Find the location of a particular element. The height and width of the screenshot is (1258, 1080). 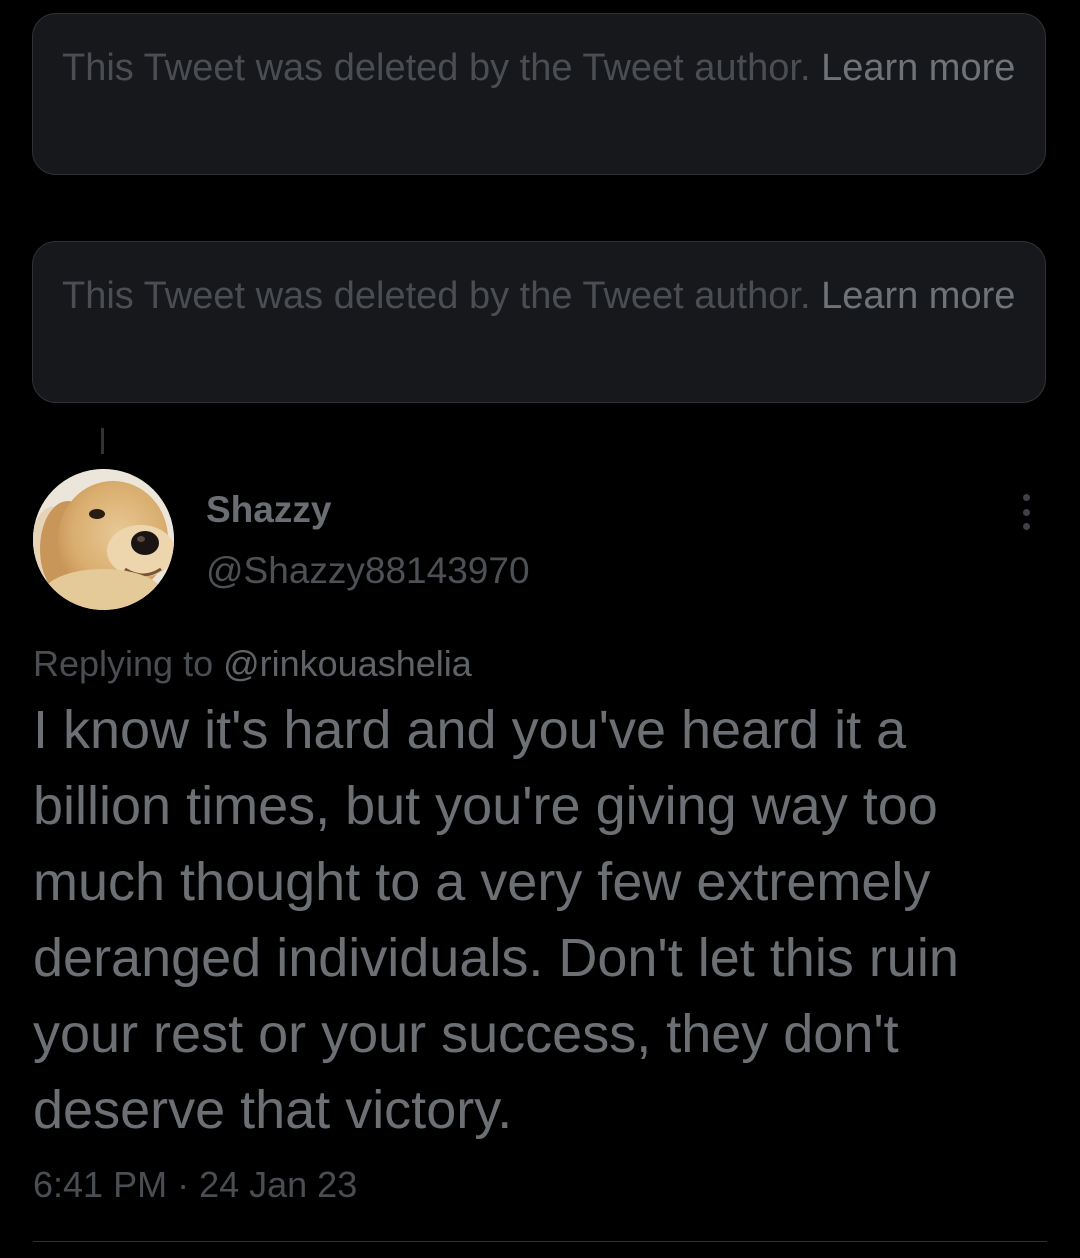

more-options-icon is located at coordinates (1026, 512).